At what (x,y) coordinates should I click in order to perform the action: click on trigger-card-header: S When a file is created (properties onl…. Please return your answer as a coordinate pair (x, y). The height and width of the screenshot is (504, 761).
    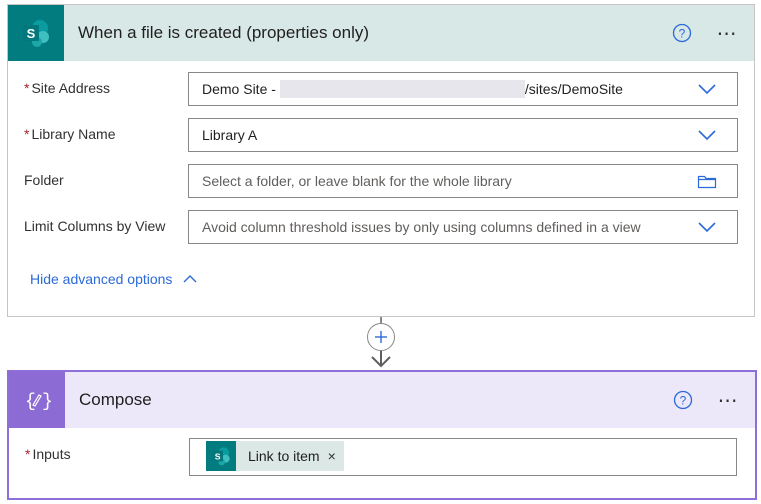
    Looking at the image, I should click on (381, 33).